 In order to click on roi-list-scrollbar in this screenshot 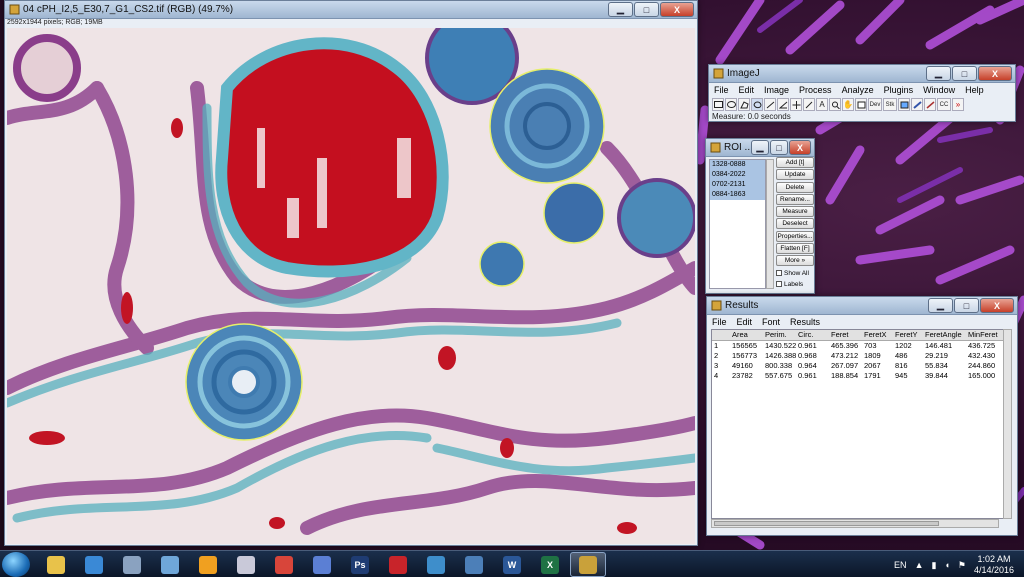, I will do `click(770, 224)`.